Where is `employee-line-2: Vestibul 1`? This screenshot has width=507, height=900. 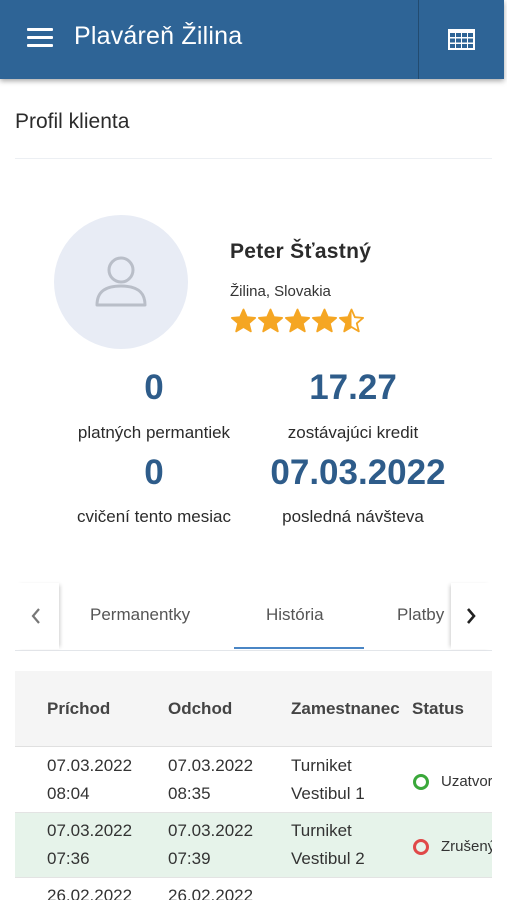 employee-line-2: Vestibul 1 is located at coordinates (328, 793).